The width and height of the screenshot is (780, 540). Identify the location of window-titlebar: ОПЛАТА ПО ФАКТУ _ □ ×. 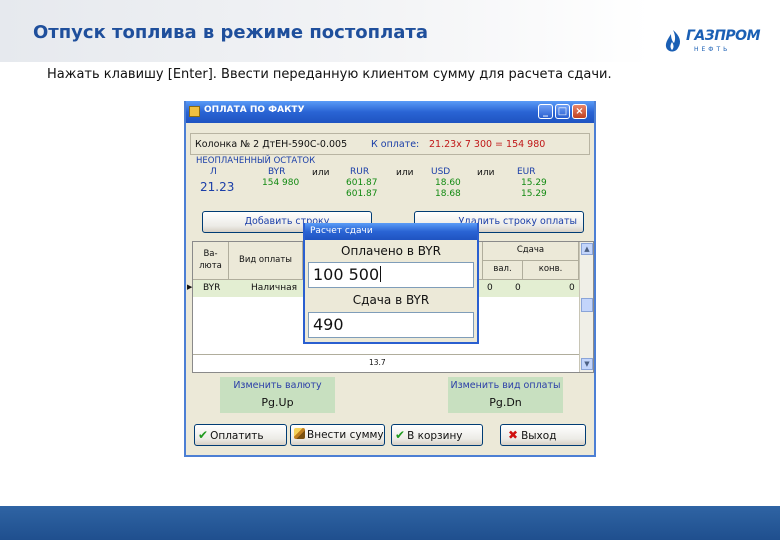
(390, 112).